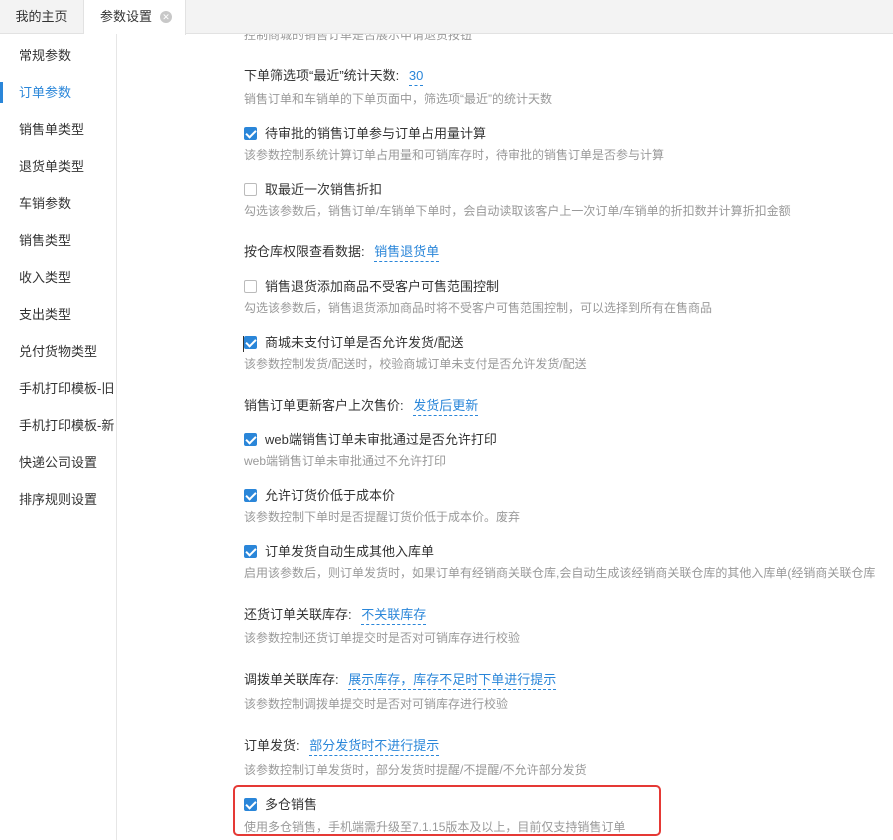  What do you see at coordinates (452, 681) in the screenshot?
I see `transfer-stock-value: 展示库存，库存不足时下单进行提示` at bounding box center [452, 681].